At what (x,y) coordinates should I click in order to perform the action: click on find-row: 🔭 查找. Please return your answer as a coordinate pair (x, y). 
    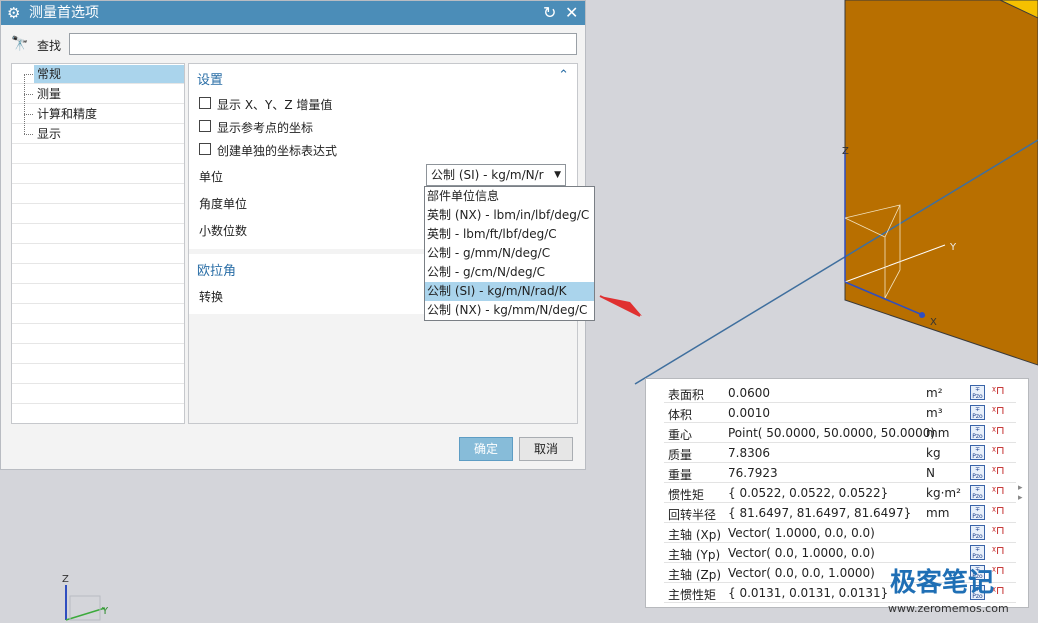
    Looking at the image, I should click on (294, 45).